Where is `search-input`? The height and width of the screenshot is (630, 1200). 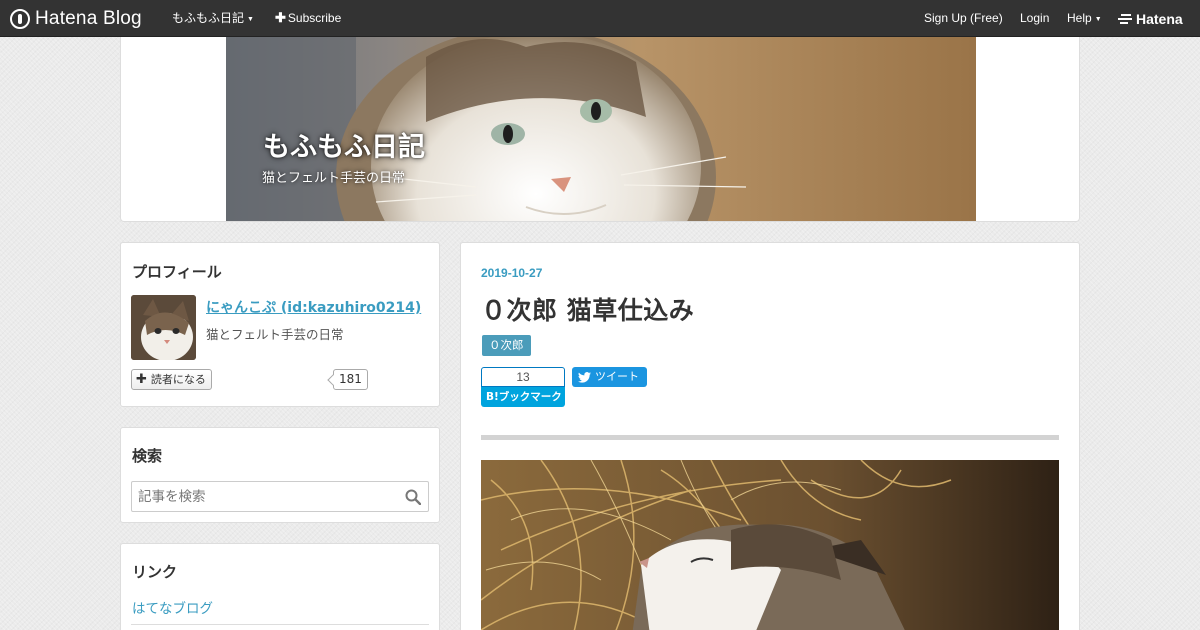
search-input is located at coordinates (262, 496).